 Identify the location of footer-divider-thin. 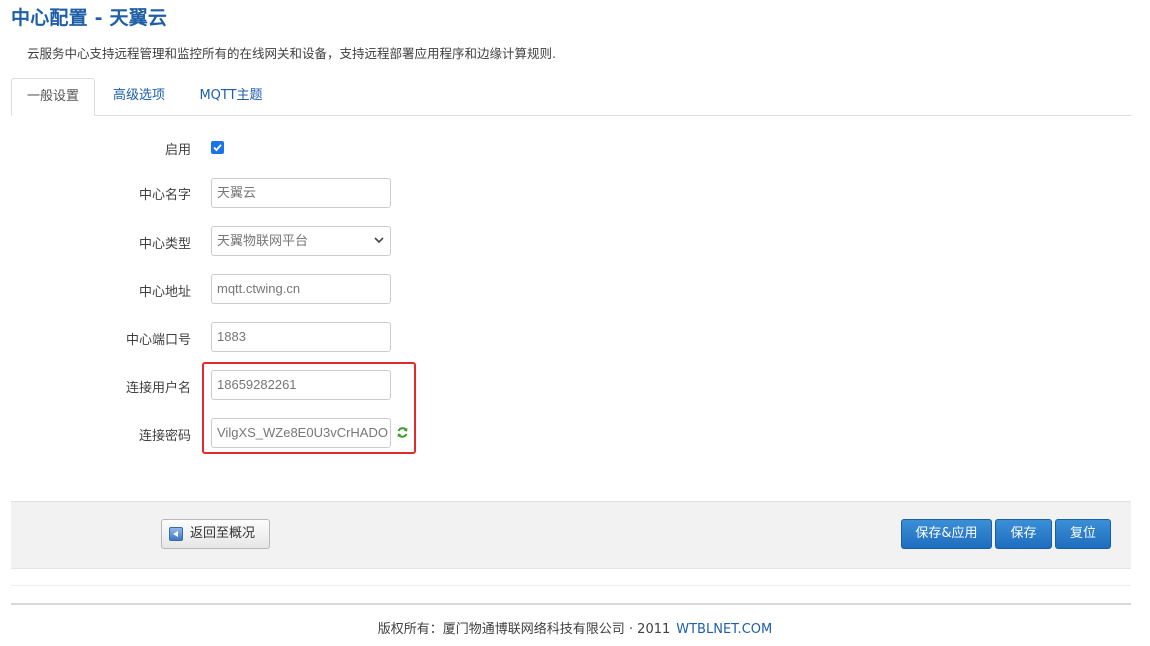
(571, 585).